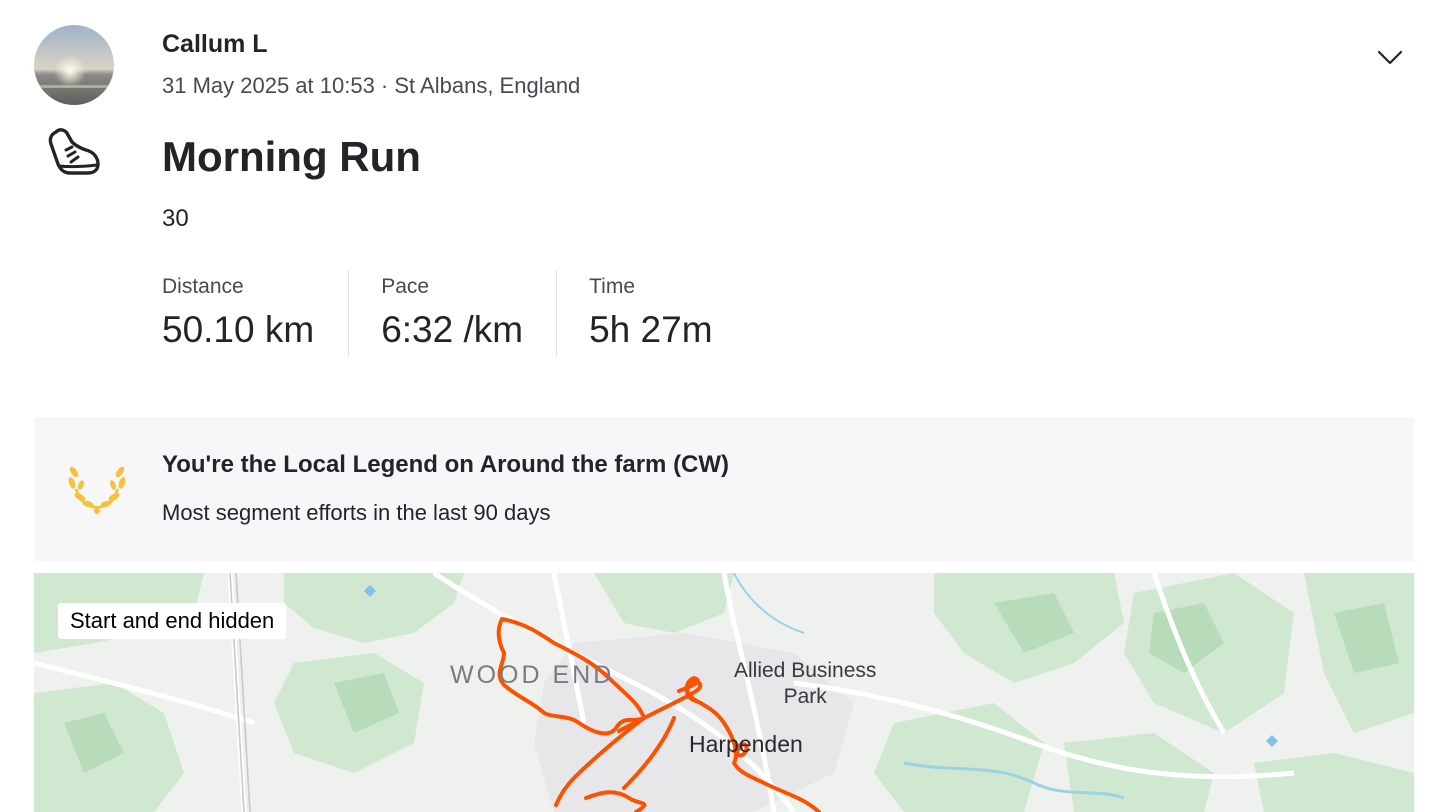 The image size is (1438, 812). I want to click on stat-value: 5h 27m, so click(651, 329).